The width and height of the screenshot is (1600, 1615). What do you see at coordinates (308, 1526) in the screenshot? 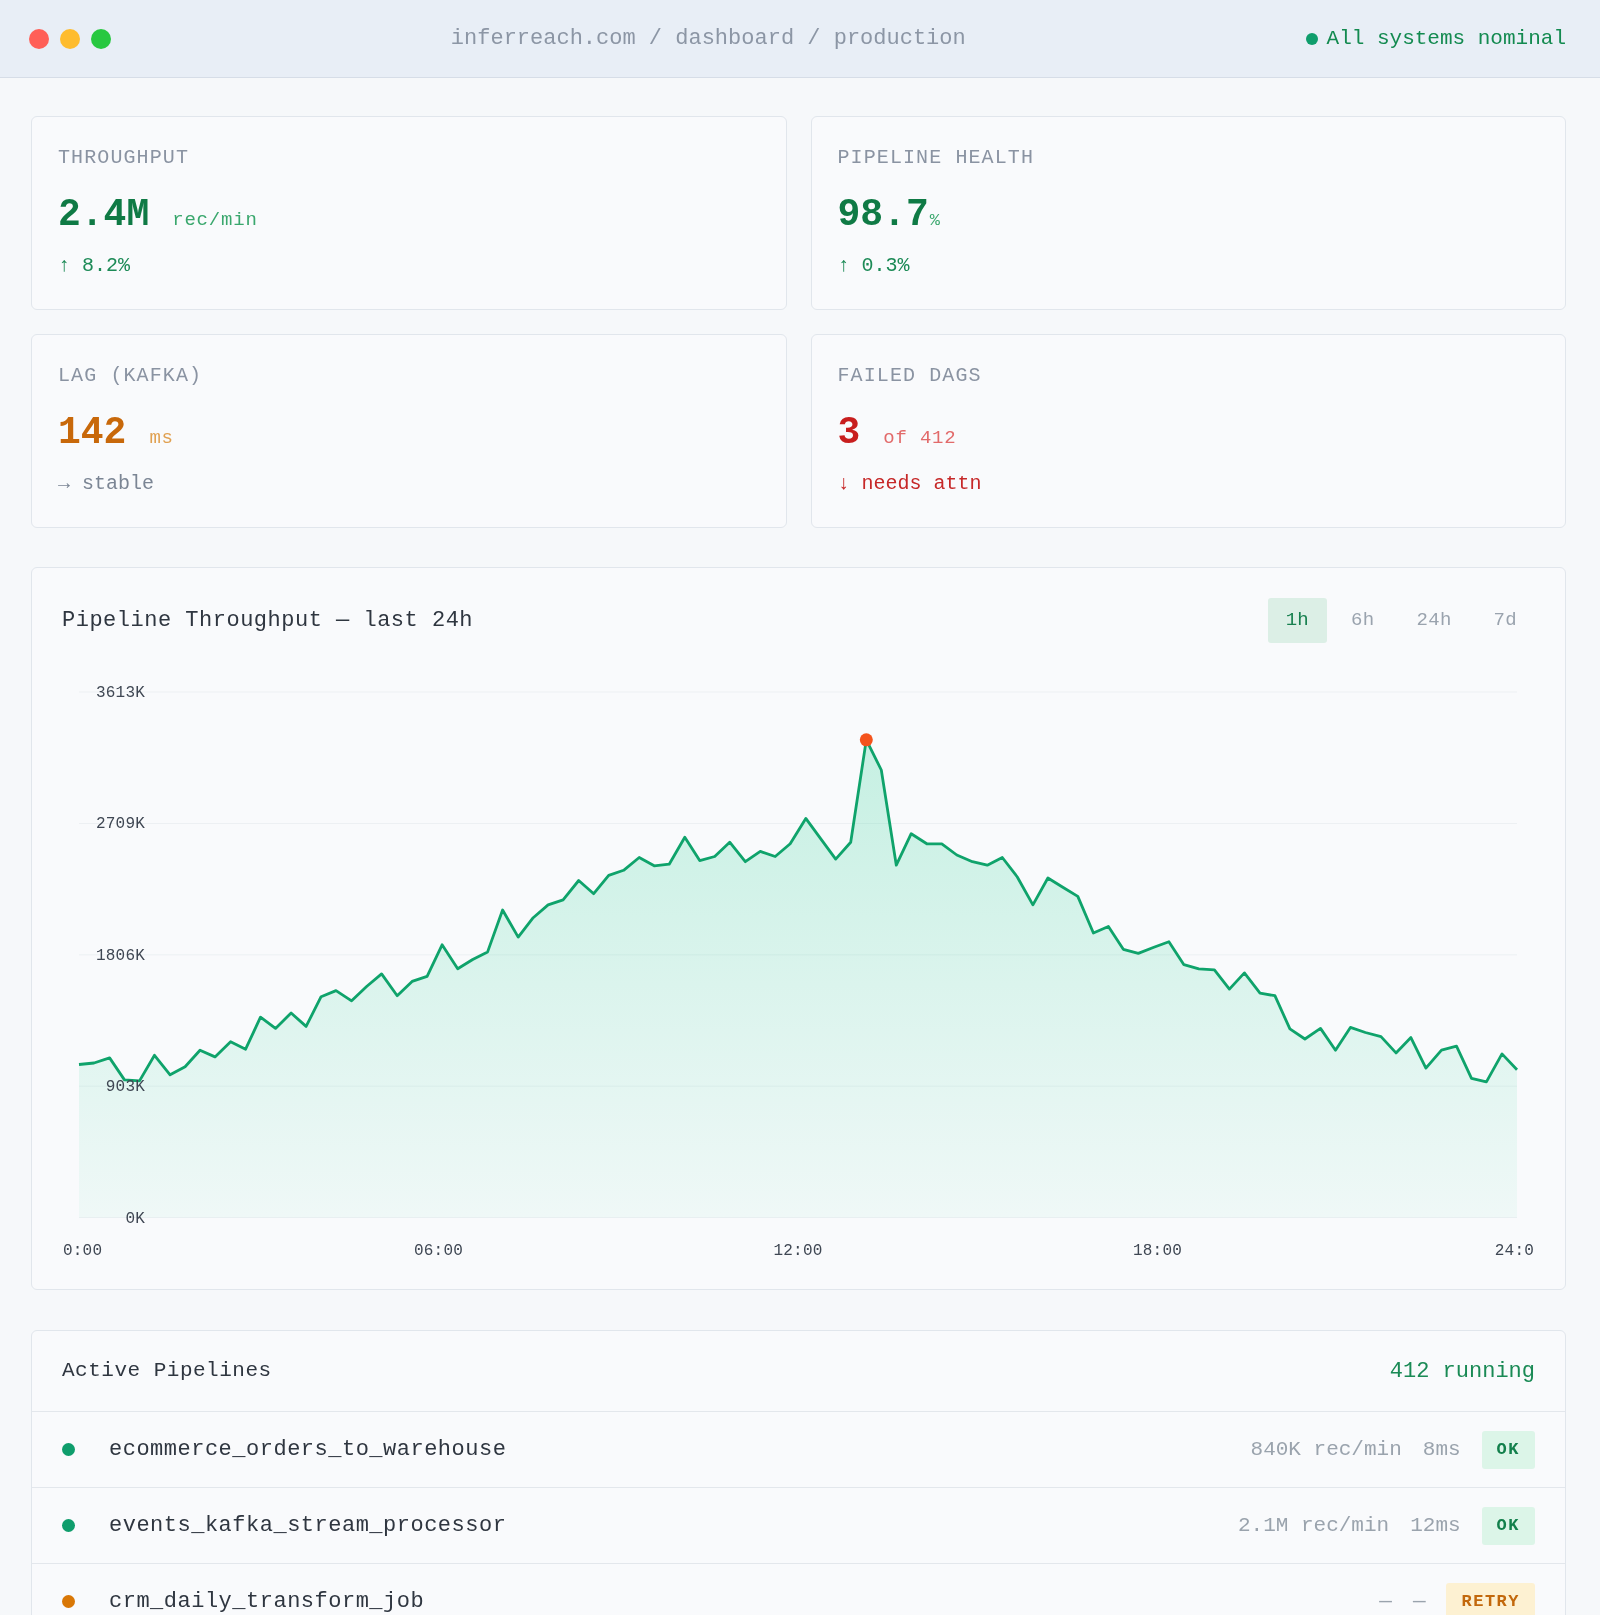
I see `pipeline-name: events_kafka_stream_processor` at bounding box center [308, 1526].